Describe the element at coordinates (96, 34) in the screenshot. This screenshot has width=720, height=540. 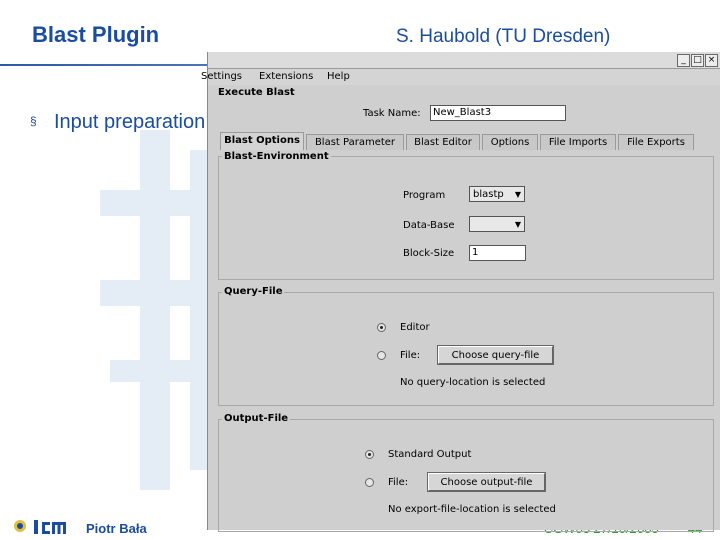
I see `slide-title: Blast Plugin` at that location.